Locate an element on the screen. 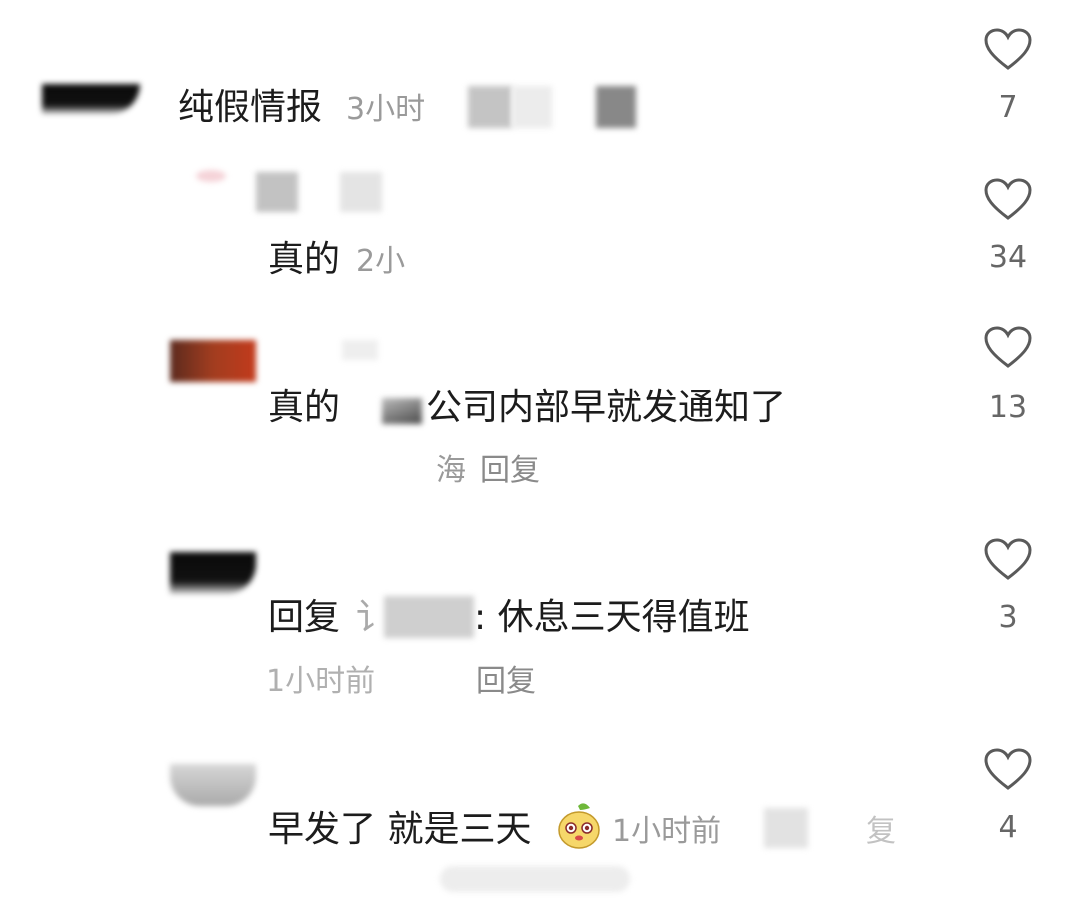 The height and width of the screenshot is (905, 1080). like-count: 13 is located at coordinates (1008, 407).